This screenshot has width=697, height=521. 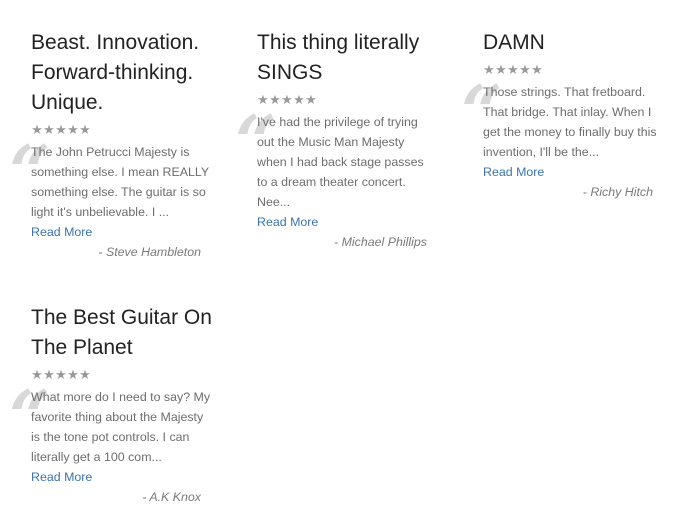 What do you see at coordinates (149, 252) in the screenshot?
I see `review-author: - Steve Hambleton` at bounding box center [149, 252].